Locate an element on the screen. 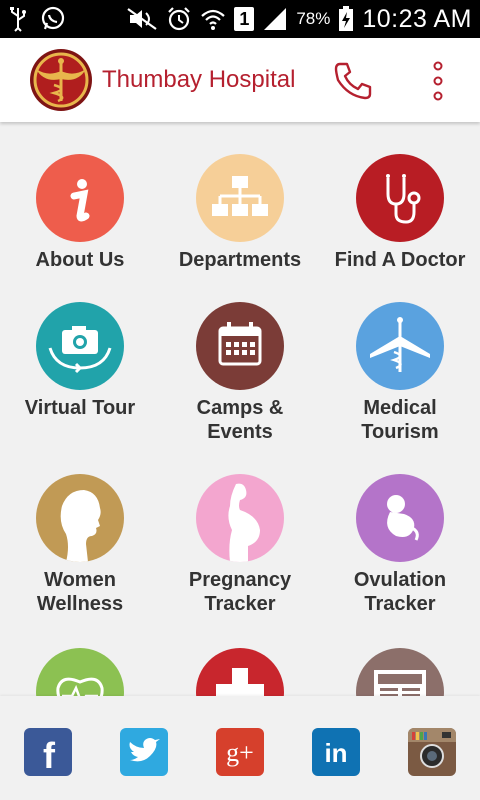 This screenshot has height=800, width=480. menu-item-virtual-tour: Virtual Tour is located at coordinates (80, 361).